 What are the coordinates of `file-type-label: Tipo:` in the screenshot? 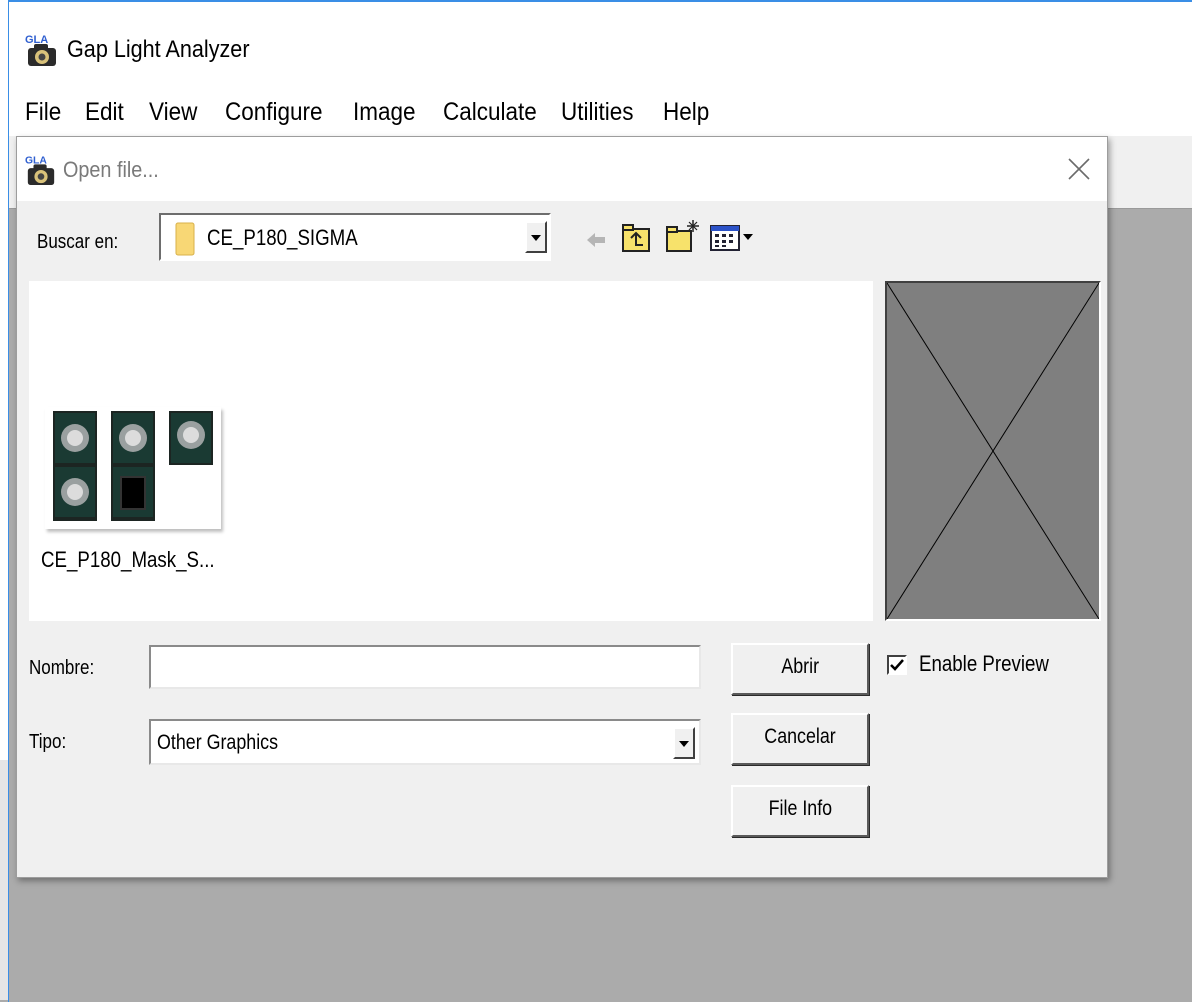 It's located at (48, 742).